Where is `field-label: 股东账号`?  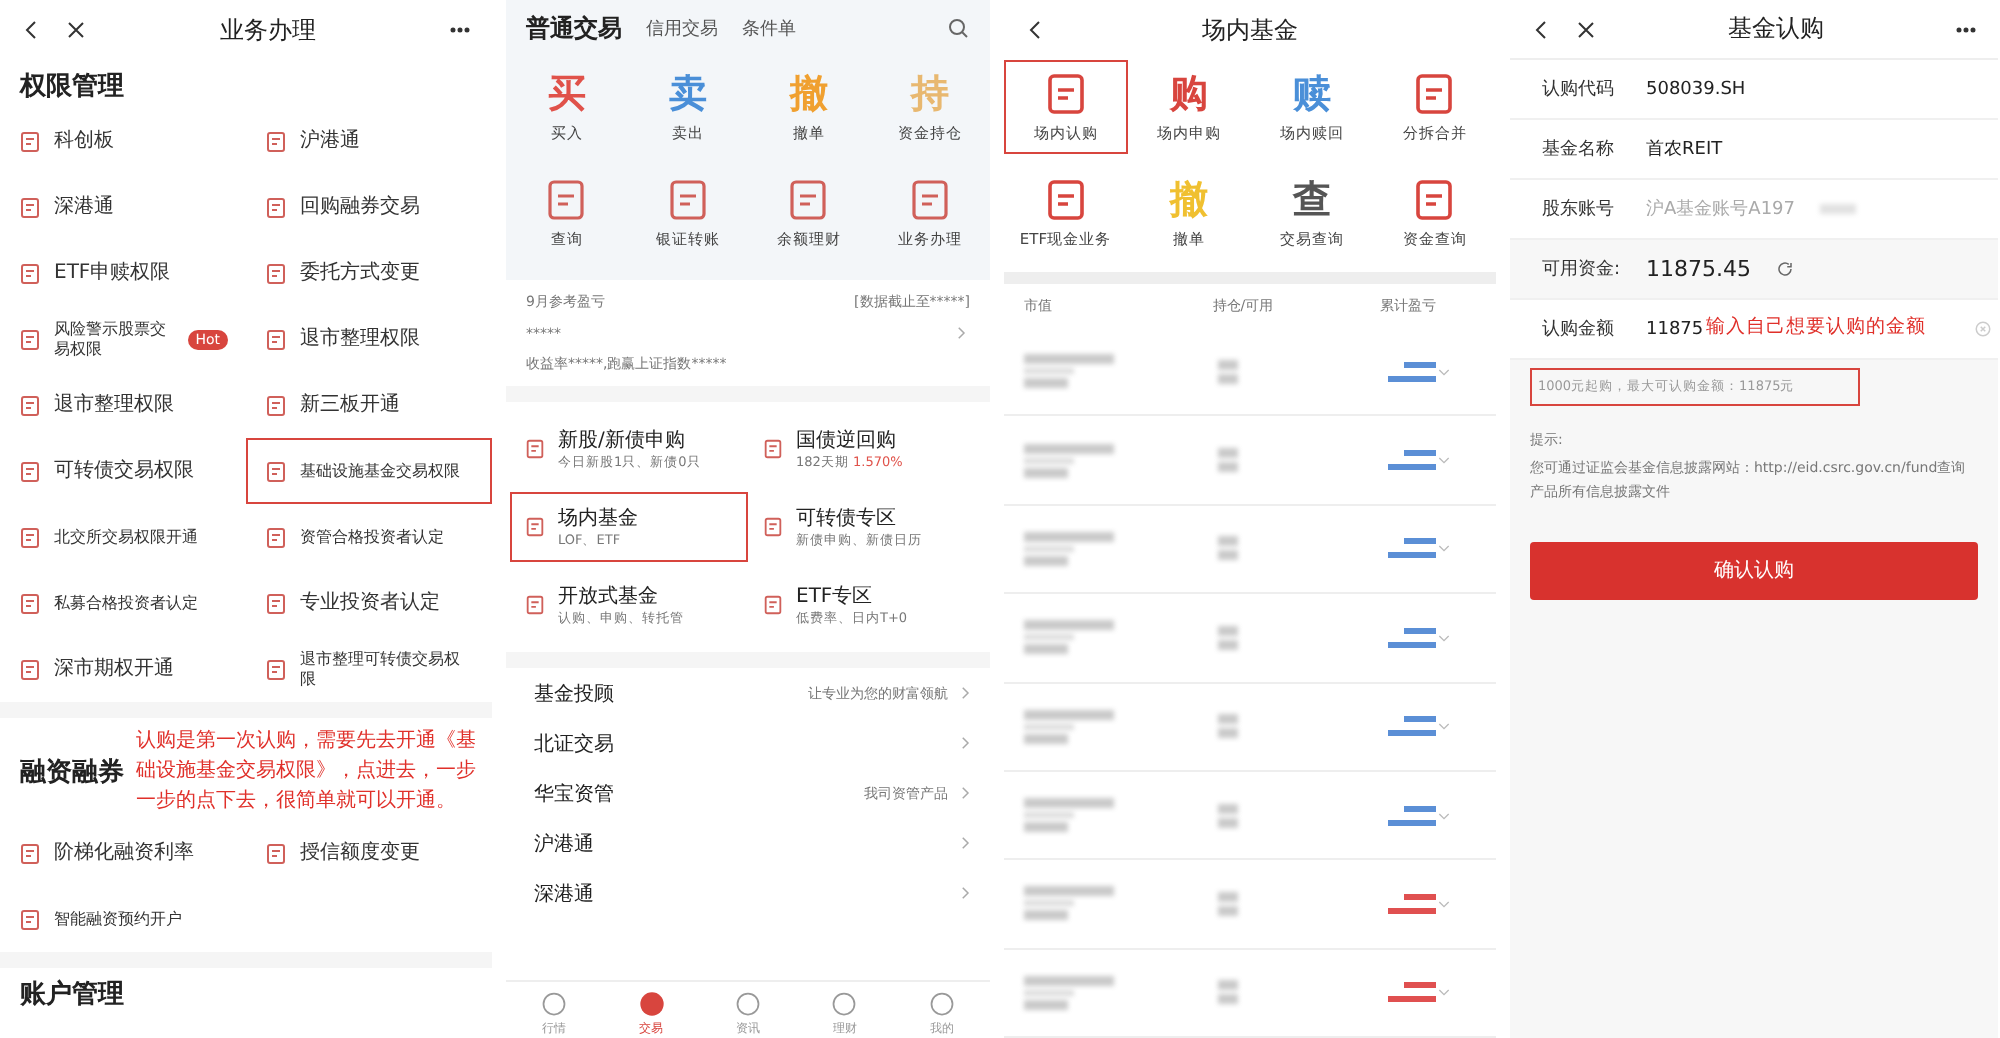
field-label: 股东账号 is located at coordinates (1579, 209).